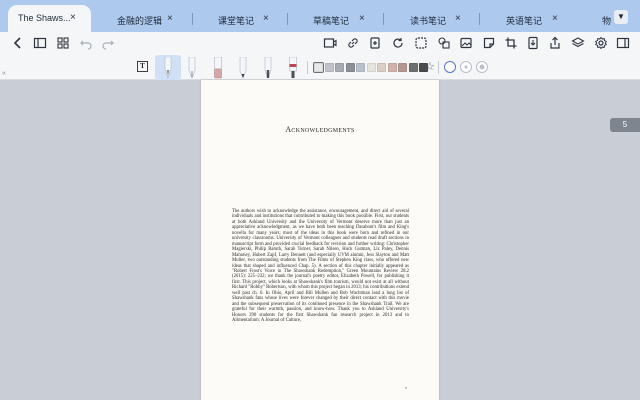  What do you see at coordinates (555, 43) in the screenshot?
I see `share-icon` at bounding box center [555, 43].